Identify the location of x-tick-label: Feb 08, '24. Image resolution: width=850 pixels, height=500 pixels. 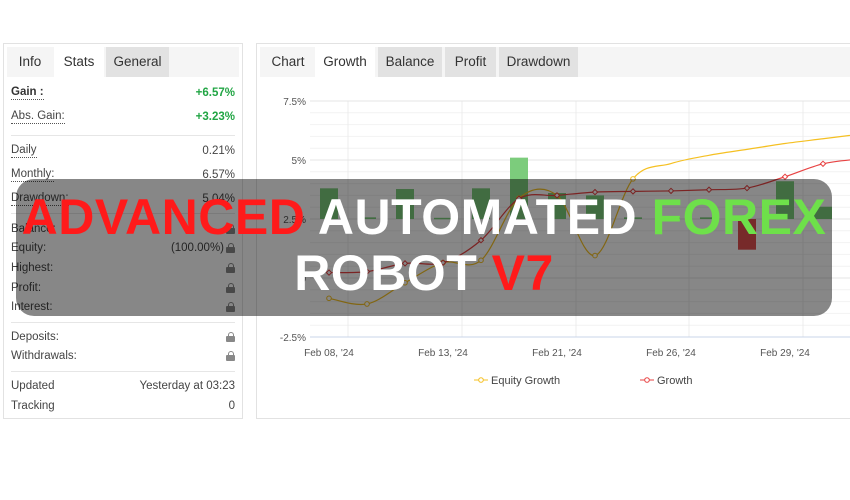
(329, 353).